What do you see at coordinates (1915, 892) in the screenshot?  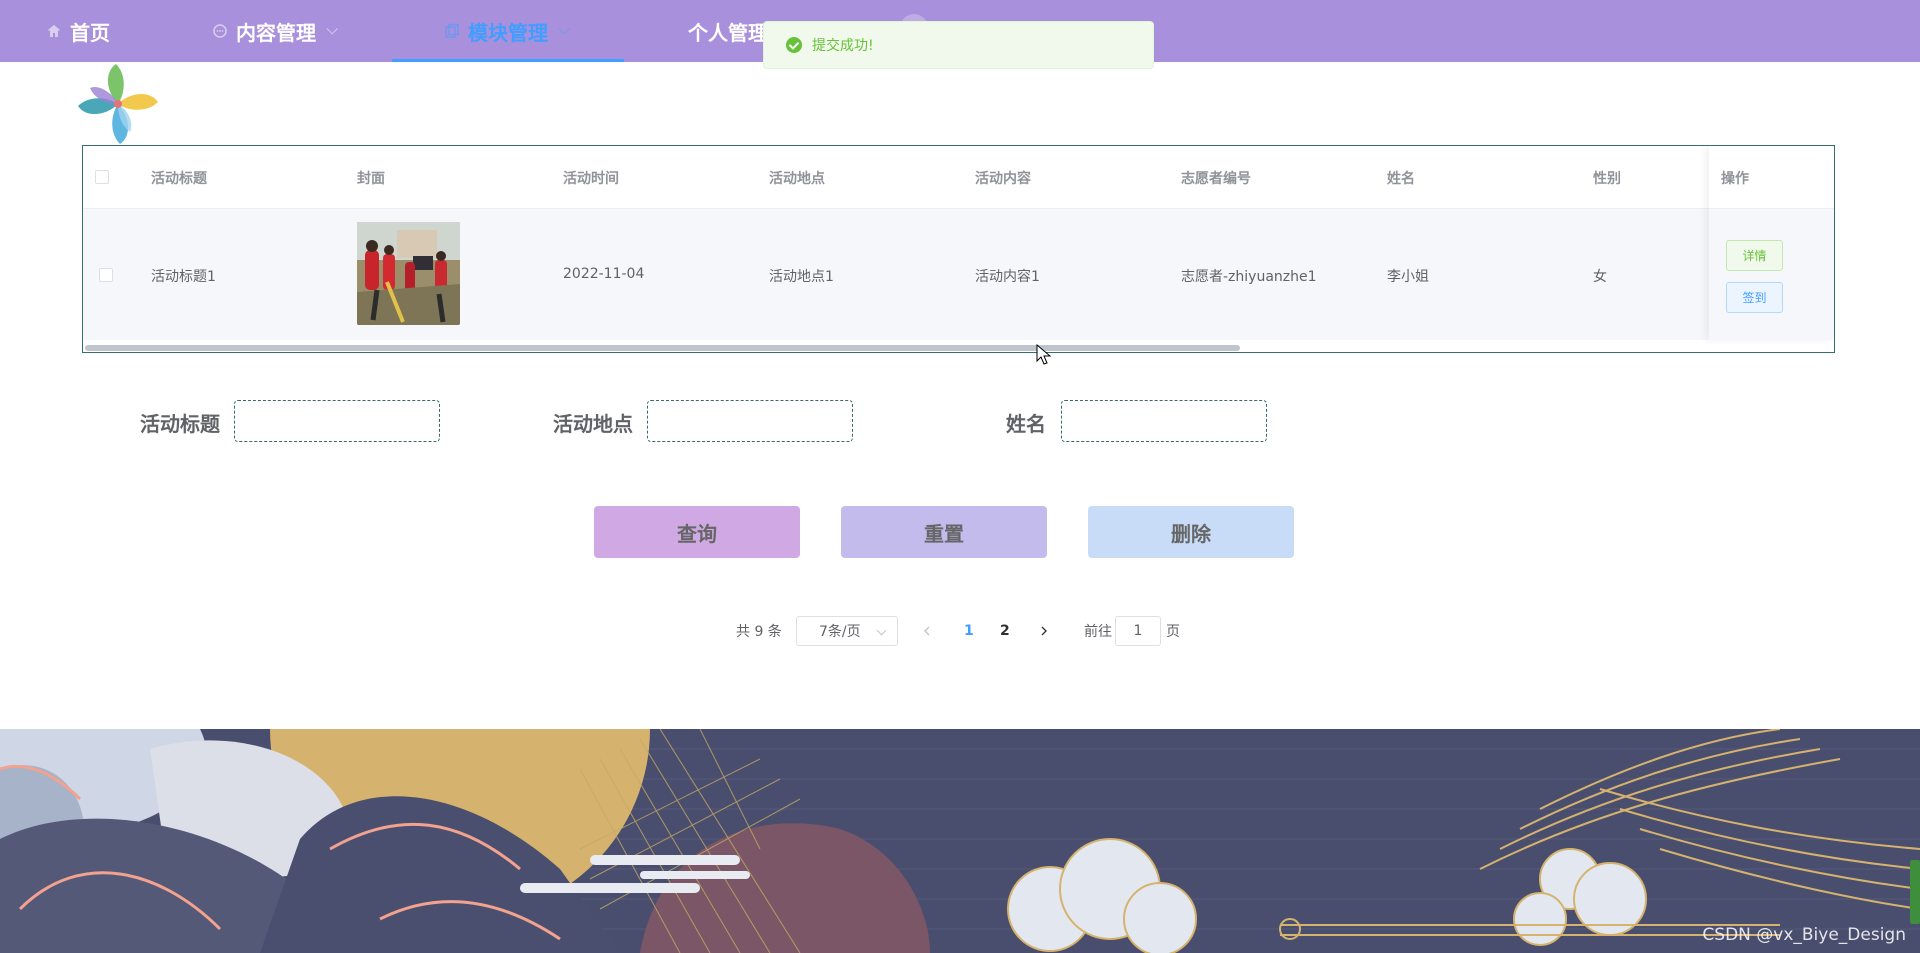 I see `page-scrollbar` at bounding box center [1915, 892].